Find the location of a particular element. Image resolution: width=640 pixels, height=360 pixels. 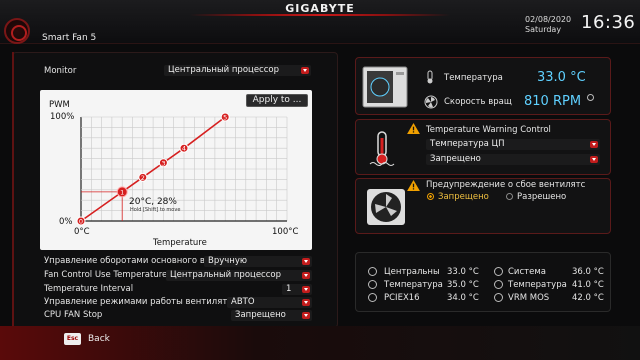

cpu-fan-stop-select: Запрещено is located at coordinates (271, 315).